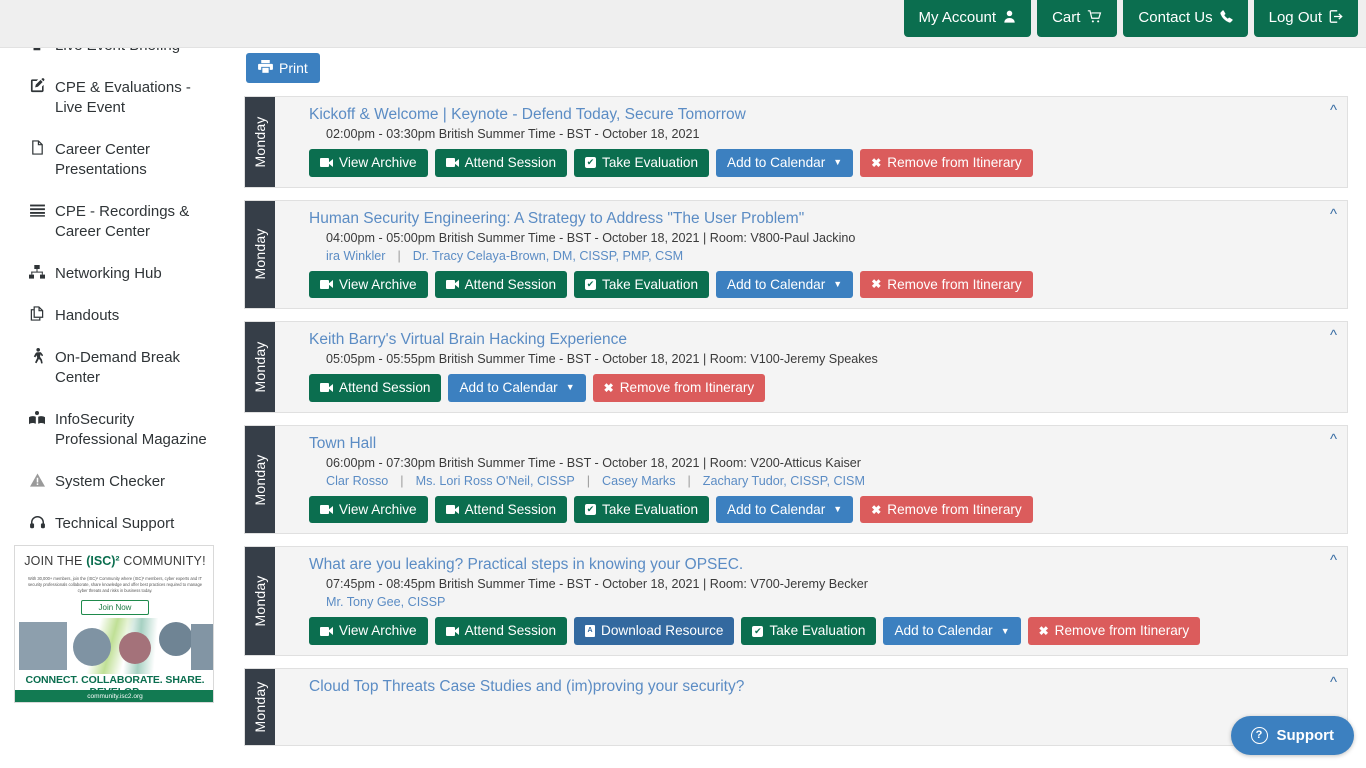 Image resolution: width=1366 pixels, height=768 pixels. Describe the element at coordinates (590, 631) in the screenshot. I see `pdf-icon: A` at that location.